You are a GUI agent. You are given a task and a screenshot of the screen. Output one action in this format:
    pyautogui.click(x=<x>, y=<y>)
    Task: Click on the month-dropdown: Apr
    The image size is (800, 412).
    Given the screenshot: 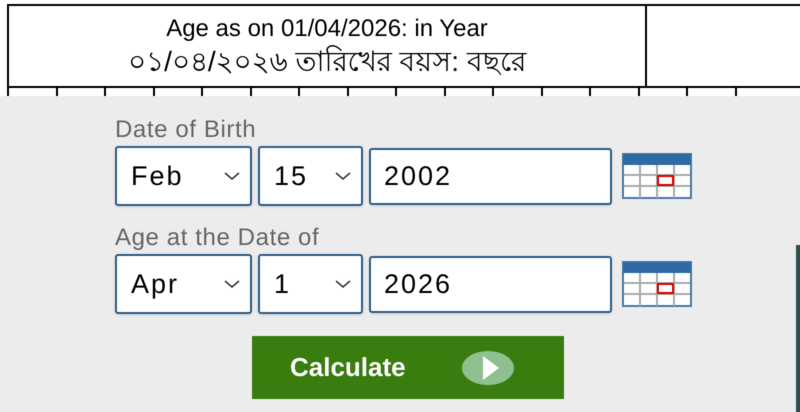 What is the action you would take?
    pyautogui.click(x=183, y=284)
    